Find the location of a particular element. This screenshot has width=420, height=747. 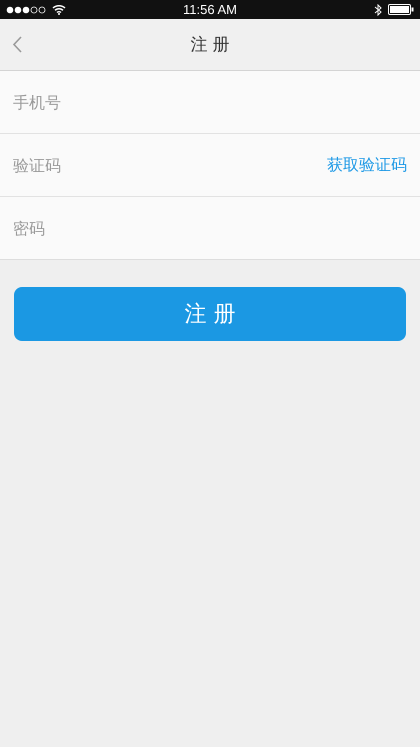

back-icon is located at coordinates (17, 44).